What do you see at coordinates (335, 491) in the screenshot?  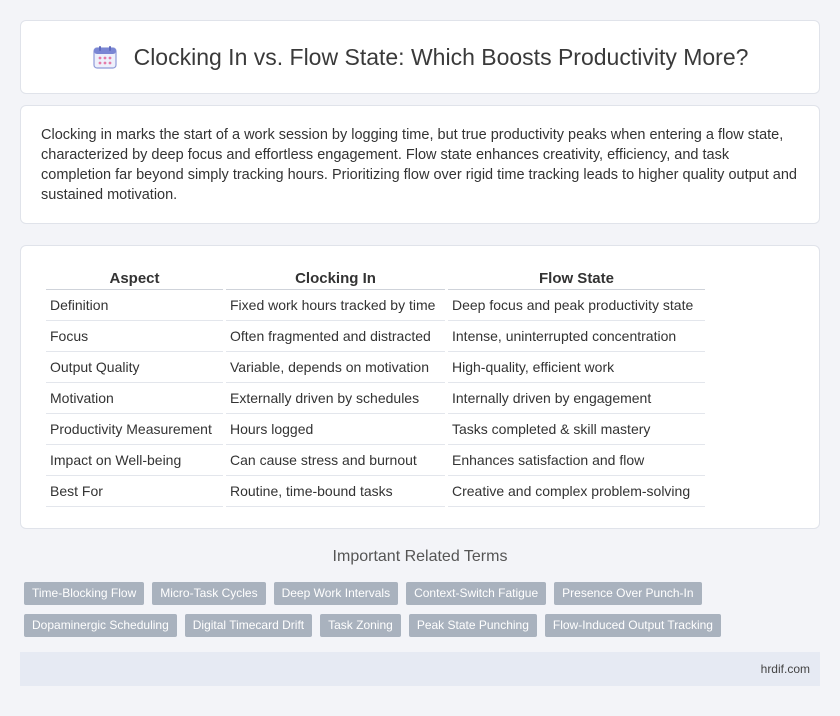 I see `table-cell: Routine, time-bound tasks` at bounding box center [335, 491].